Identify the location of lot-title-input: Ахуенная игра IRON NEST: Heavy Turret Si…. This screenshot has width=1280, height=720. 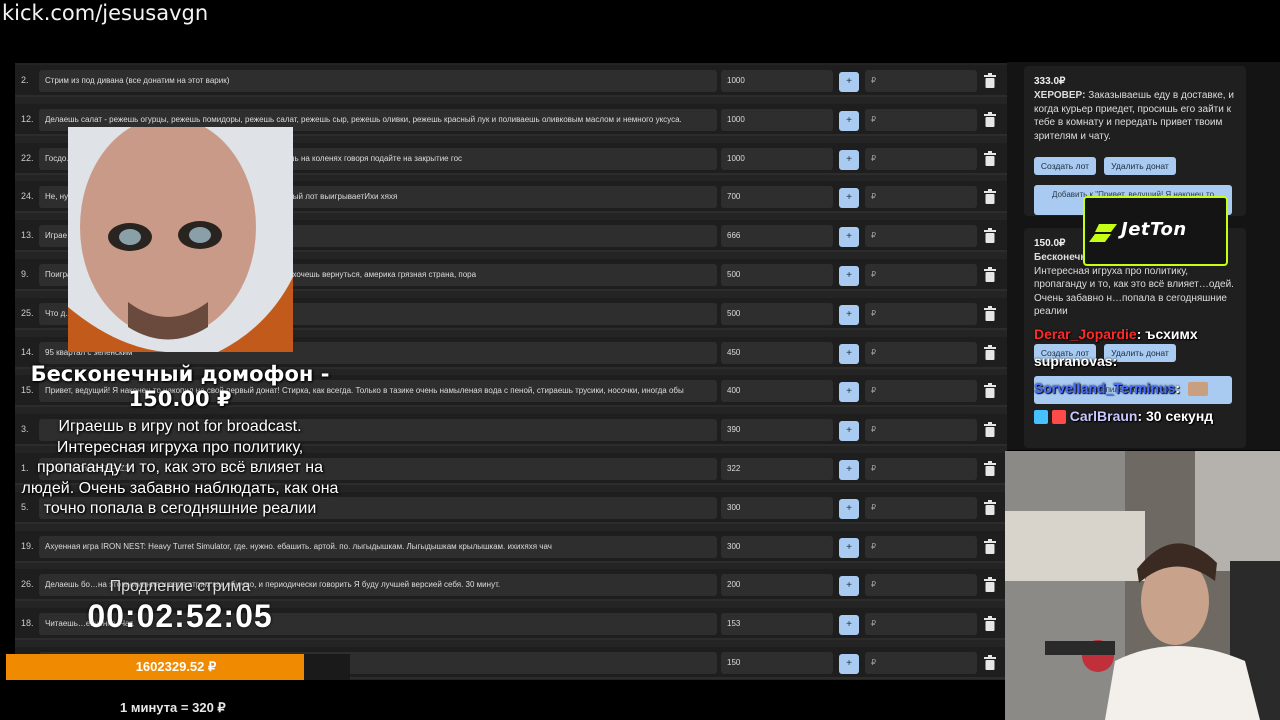
(378, 546).